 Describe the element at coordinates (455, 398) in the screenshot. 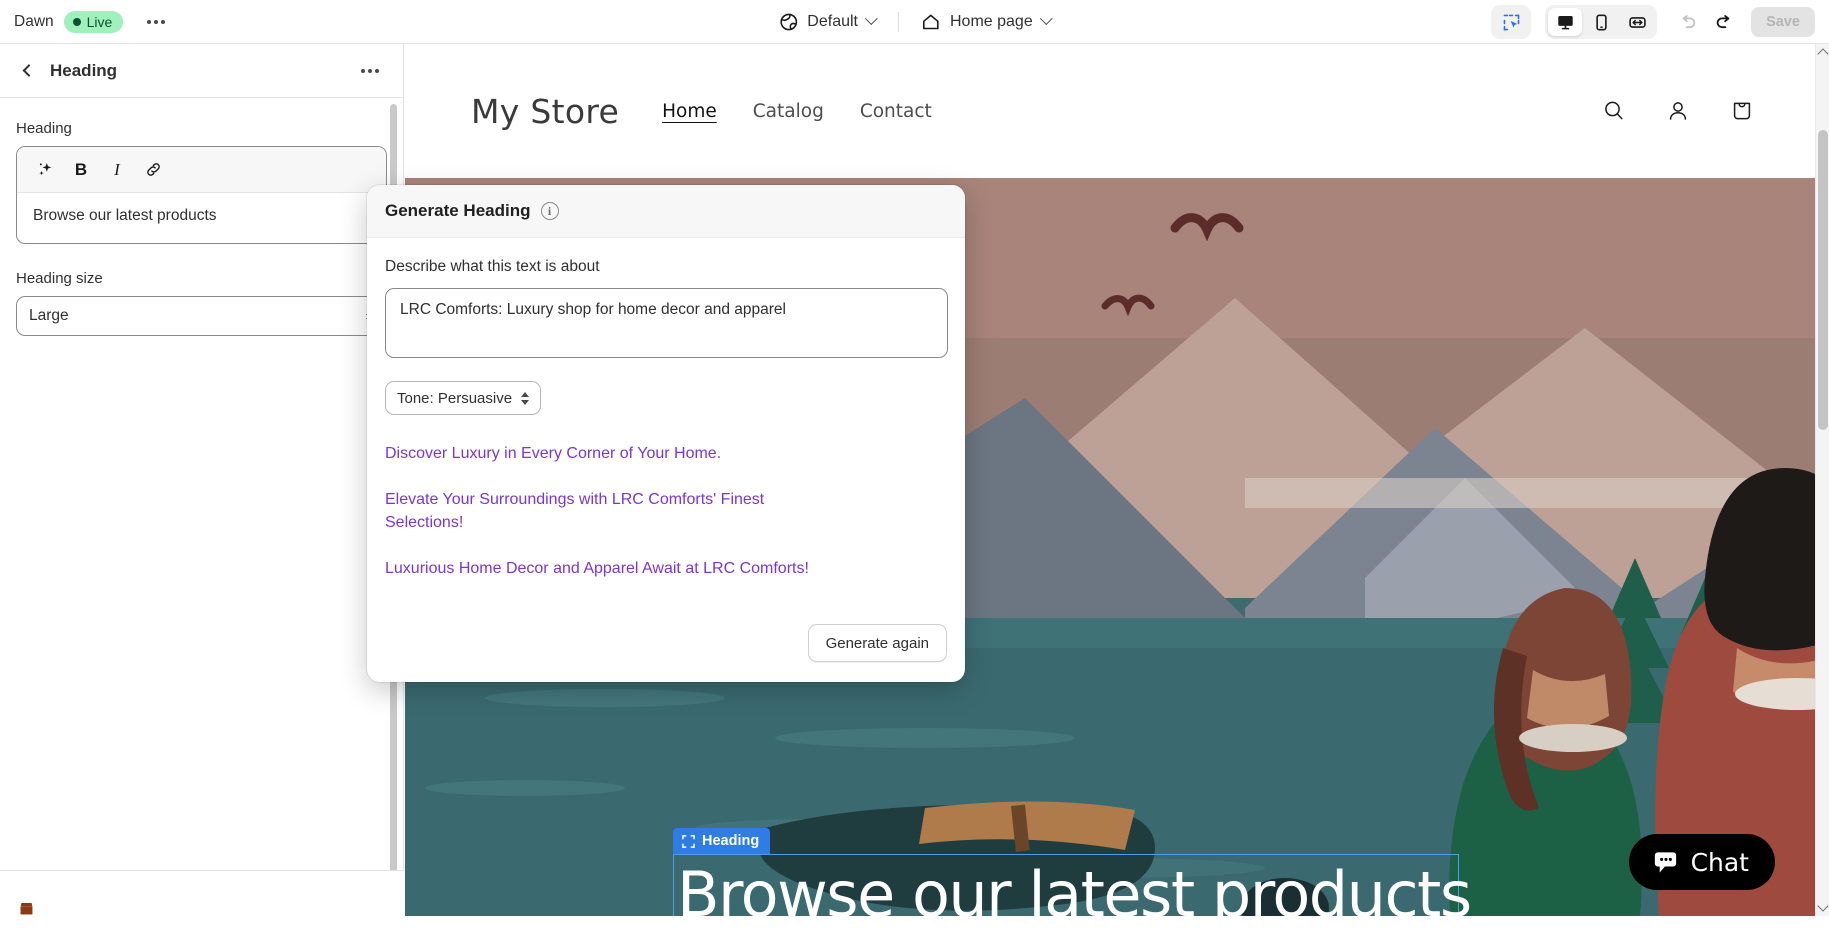

I see `tone-select-label: Tone: Persuasive` at that location.